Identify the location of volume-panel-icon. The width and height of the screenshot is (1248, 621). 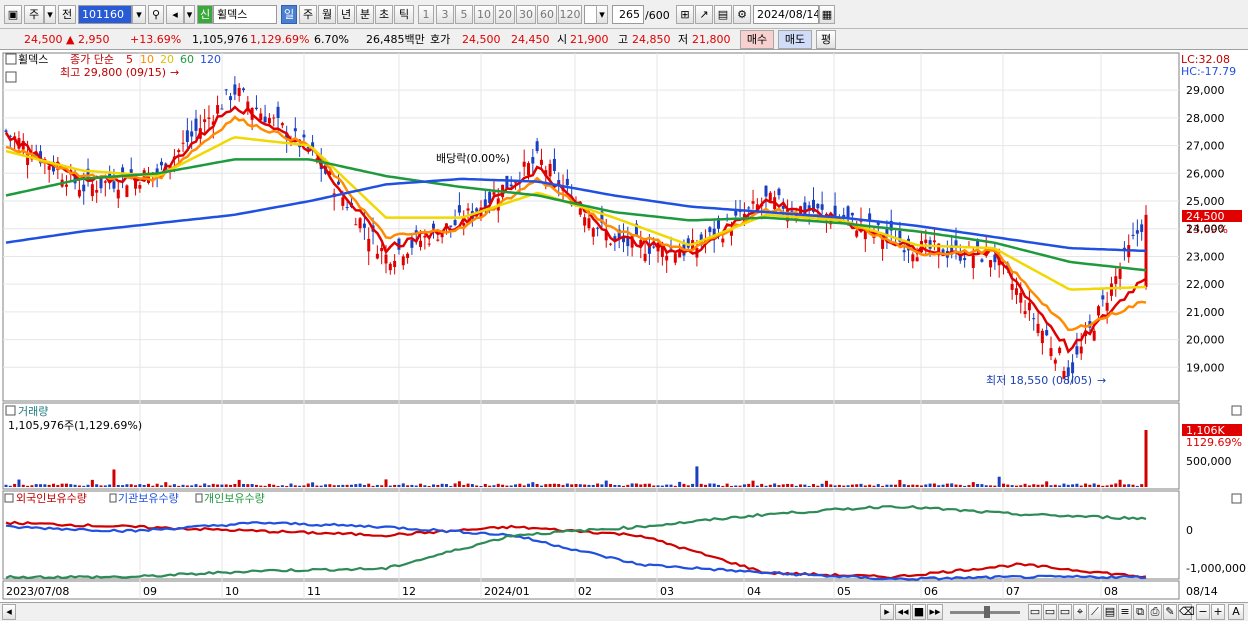
(10, 410).